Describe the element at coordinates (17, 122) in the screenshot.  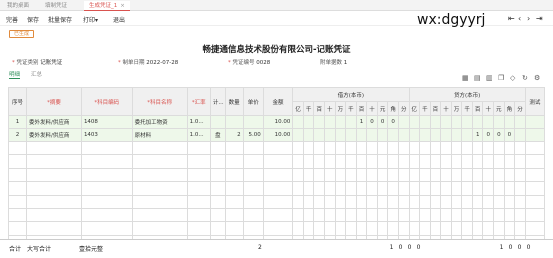
I see `row-seq: 1` at that location.